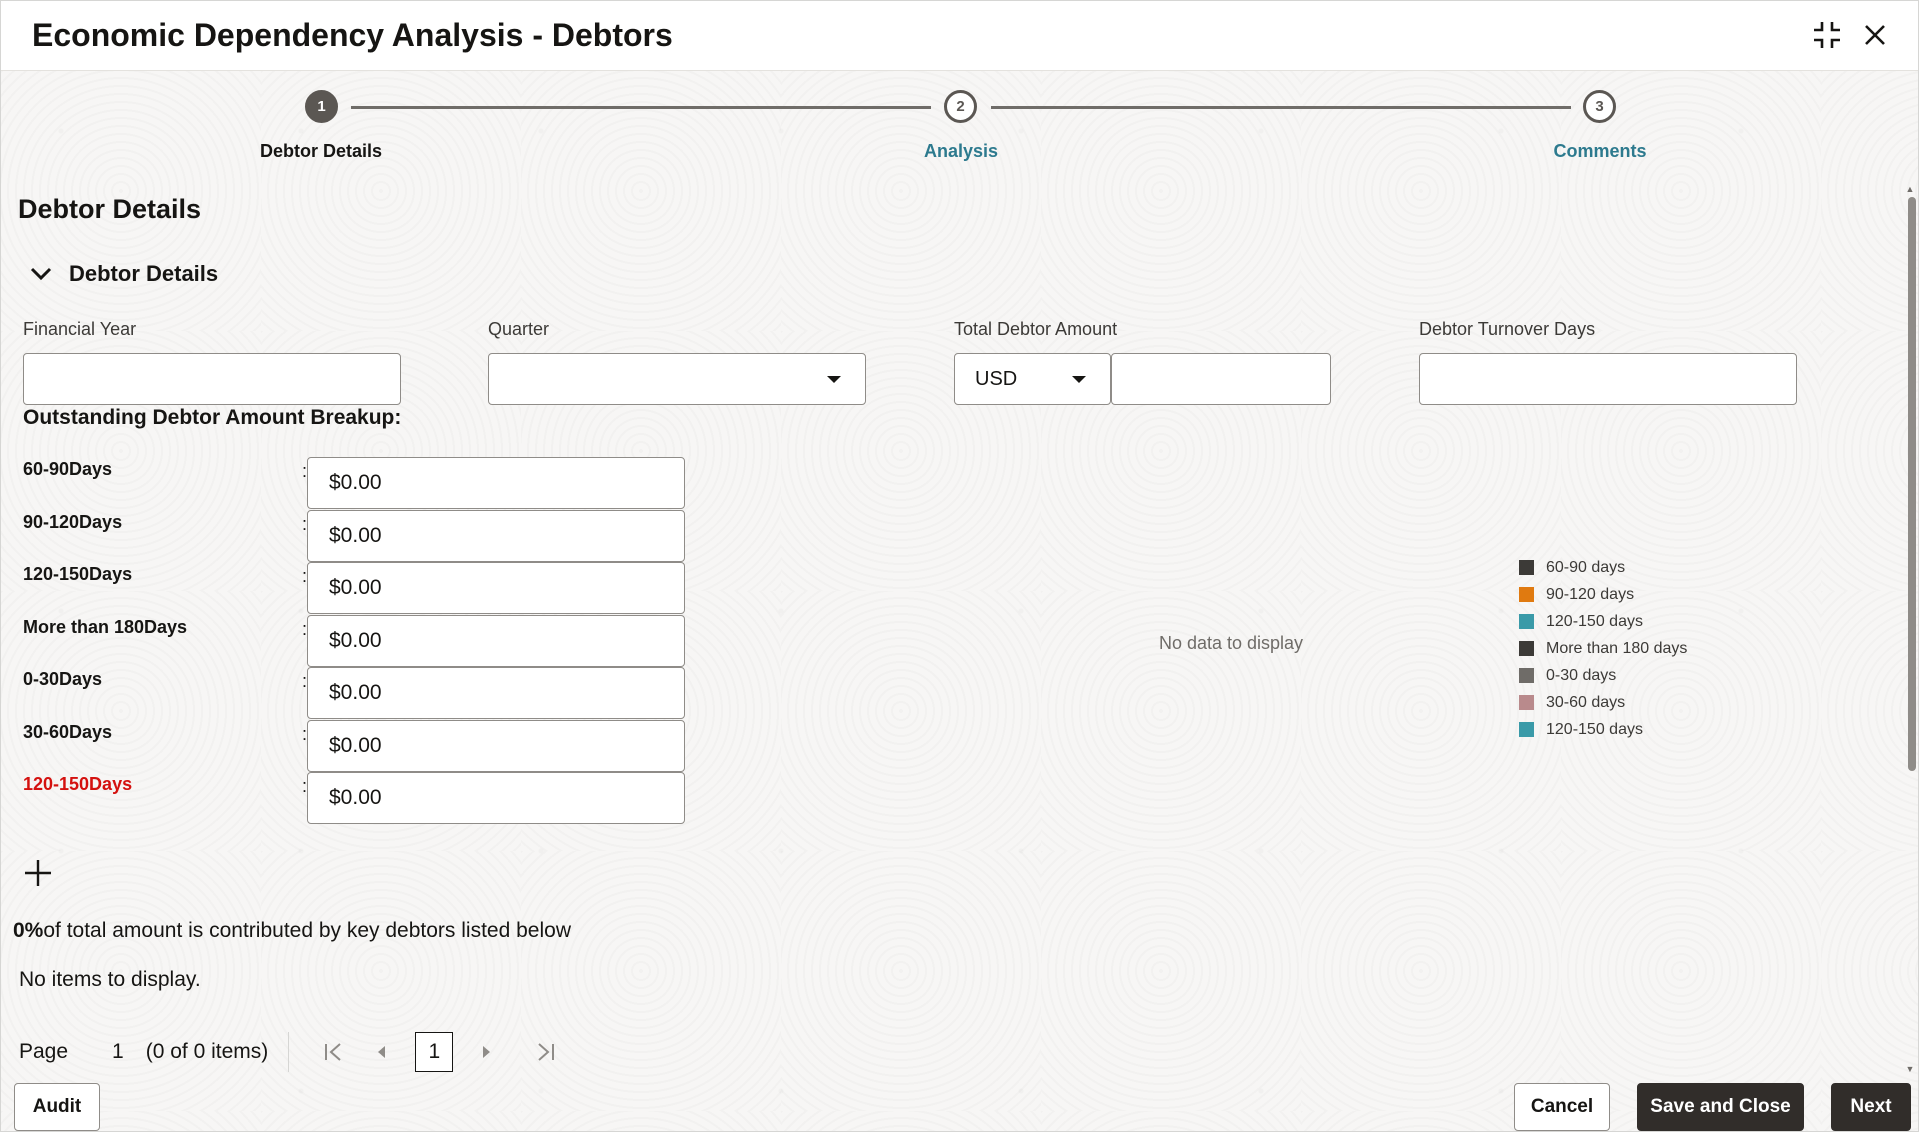 The width and height of the screenshot is (1919, 1132). Describe the element at coordinates (118, 1051) in the screenshot. I see `page-number: 1` at that location.